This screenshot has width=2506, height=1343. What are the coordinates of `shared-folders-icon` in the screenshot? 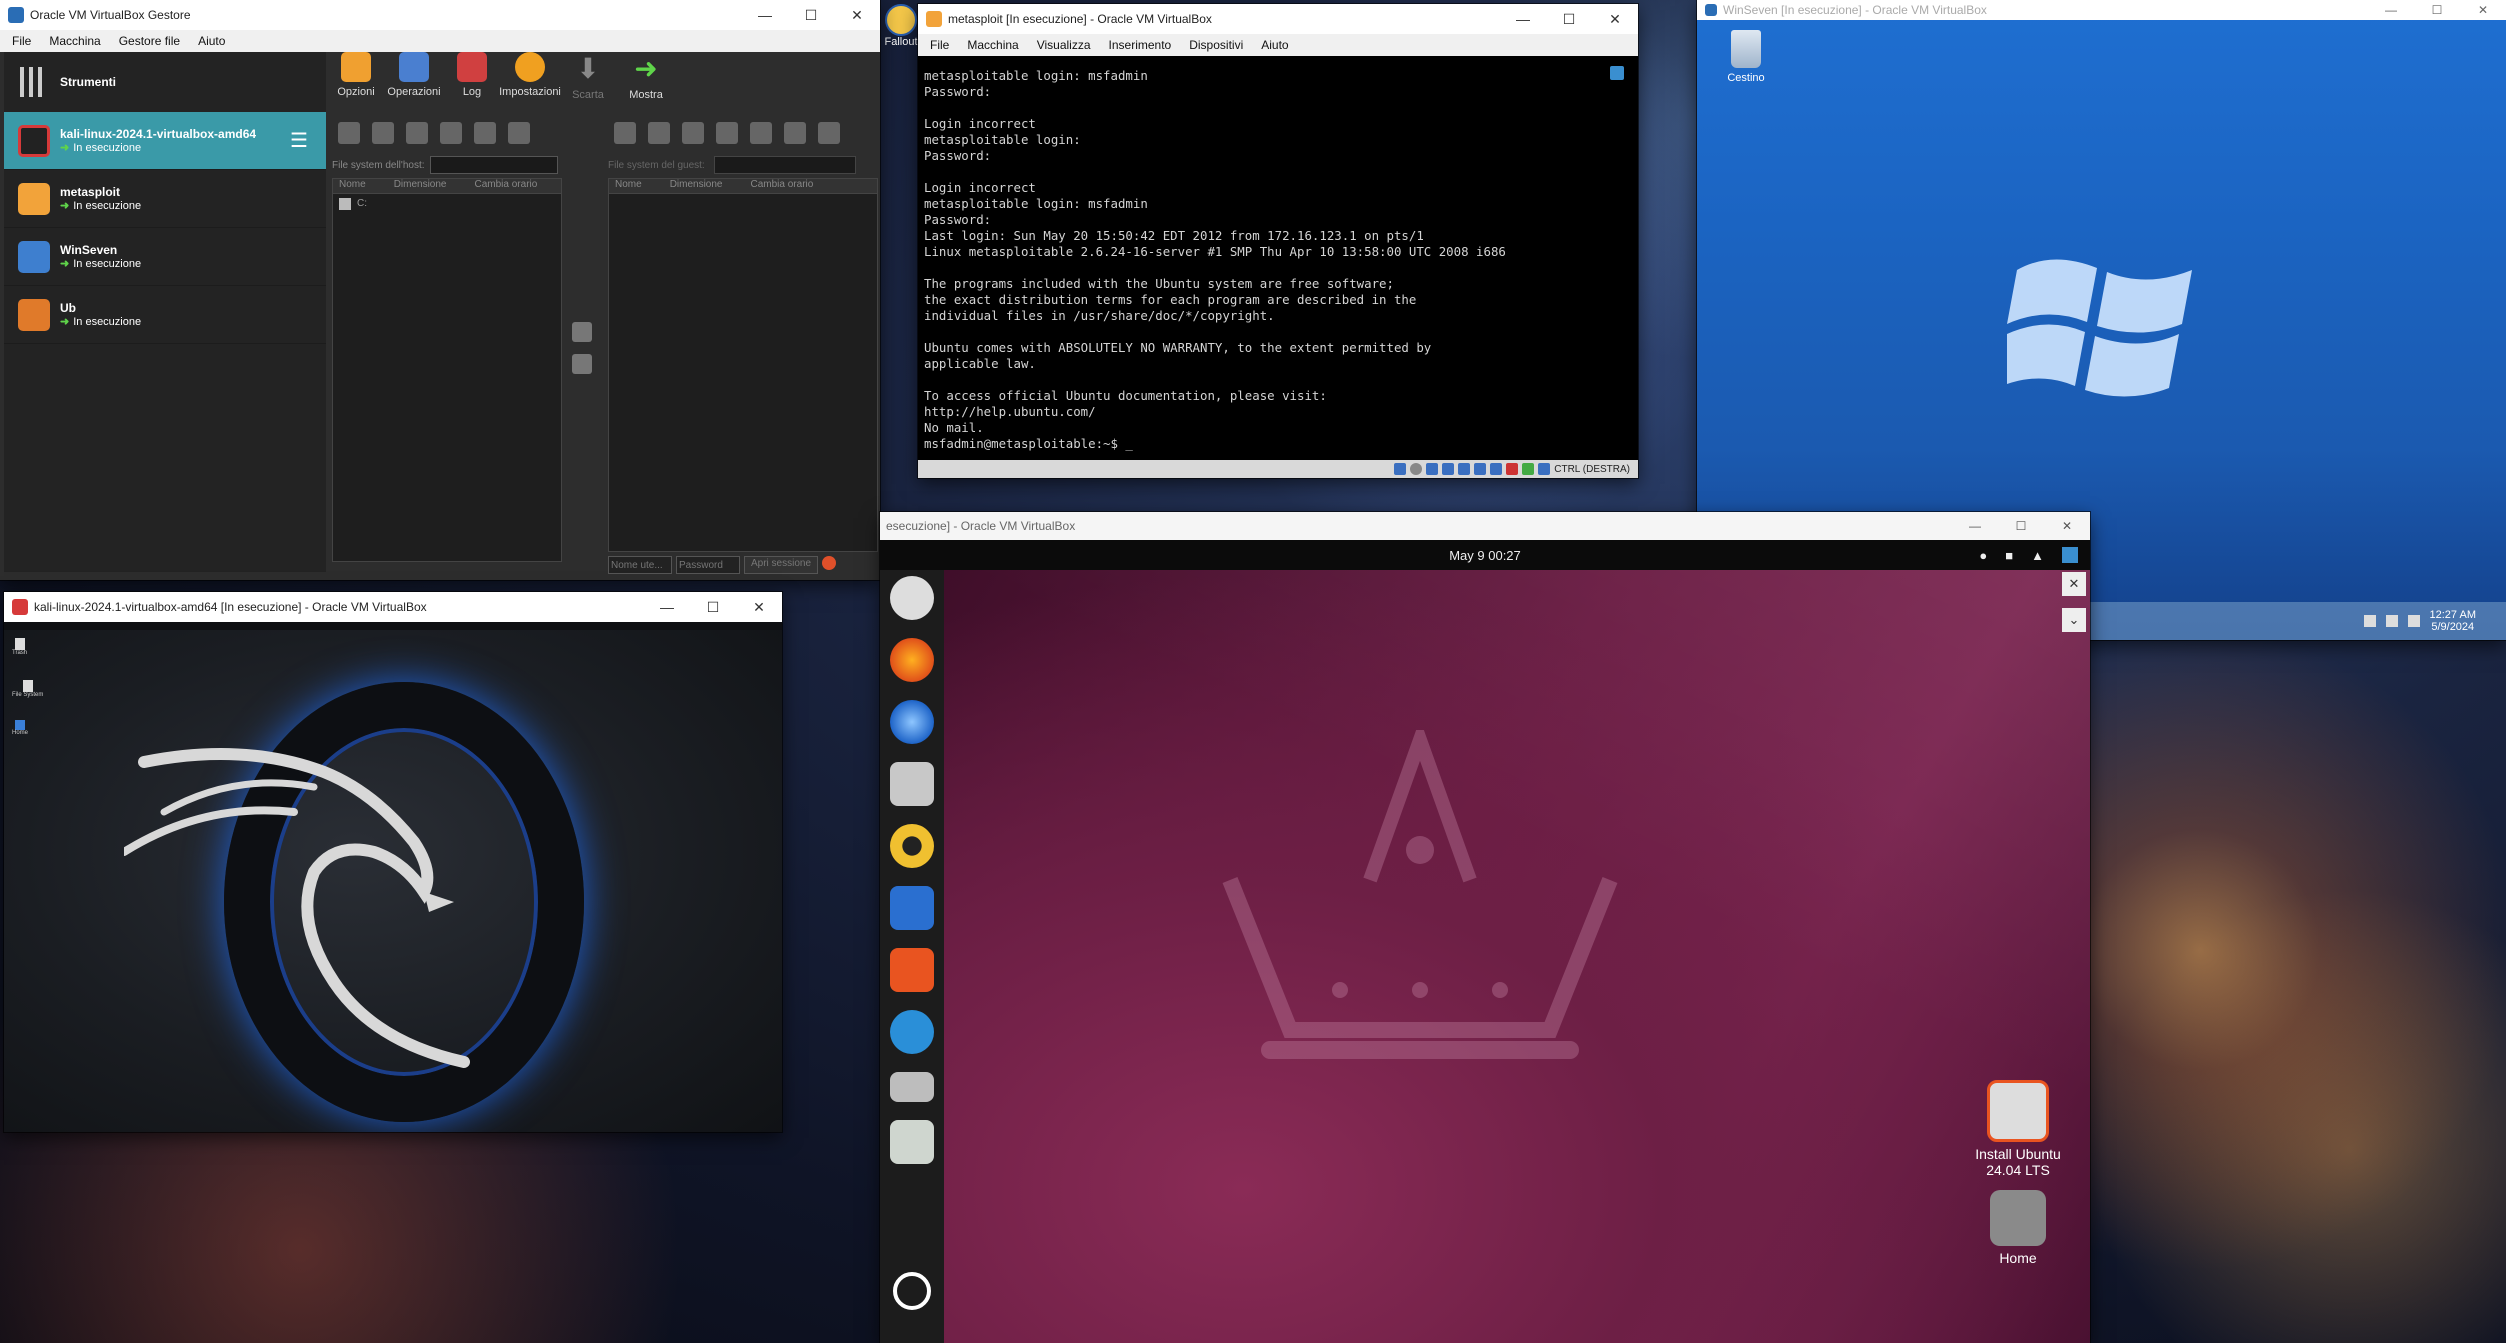 It's located at (1480, 469).